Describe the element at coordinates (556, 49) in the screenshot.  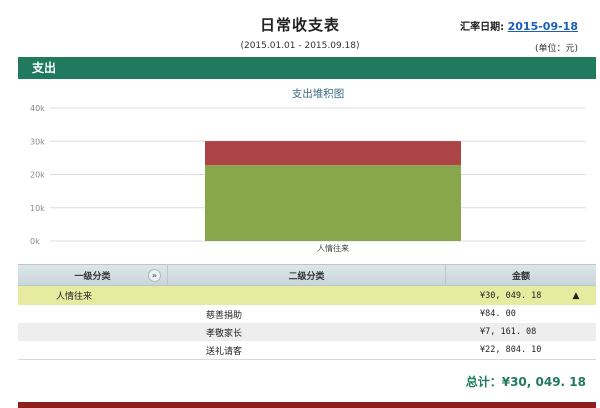
I see `unit-label: (单位：元)` at that location.